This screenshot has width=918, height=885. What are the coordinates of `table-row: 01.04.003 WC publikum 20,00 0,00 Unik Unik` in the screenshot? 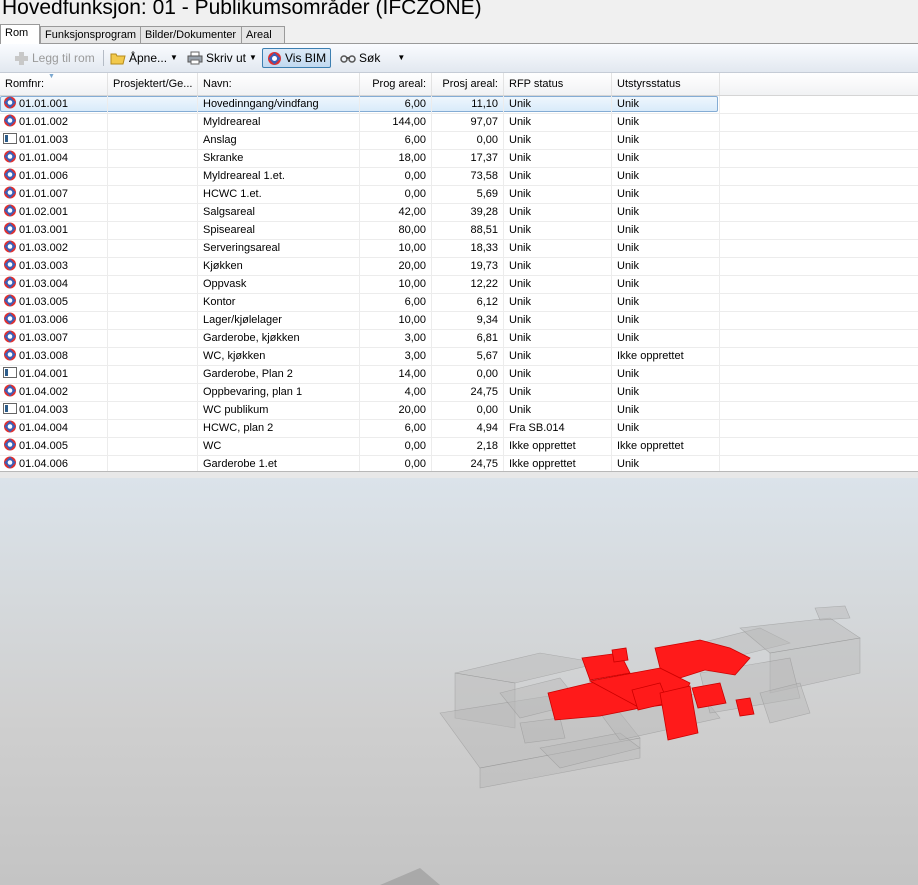 It's located at (459, 411).